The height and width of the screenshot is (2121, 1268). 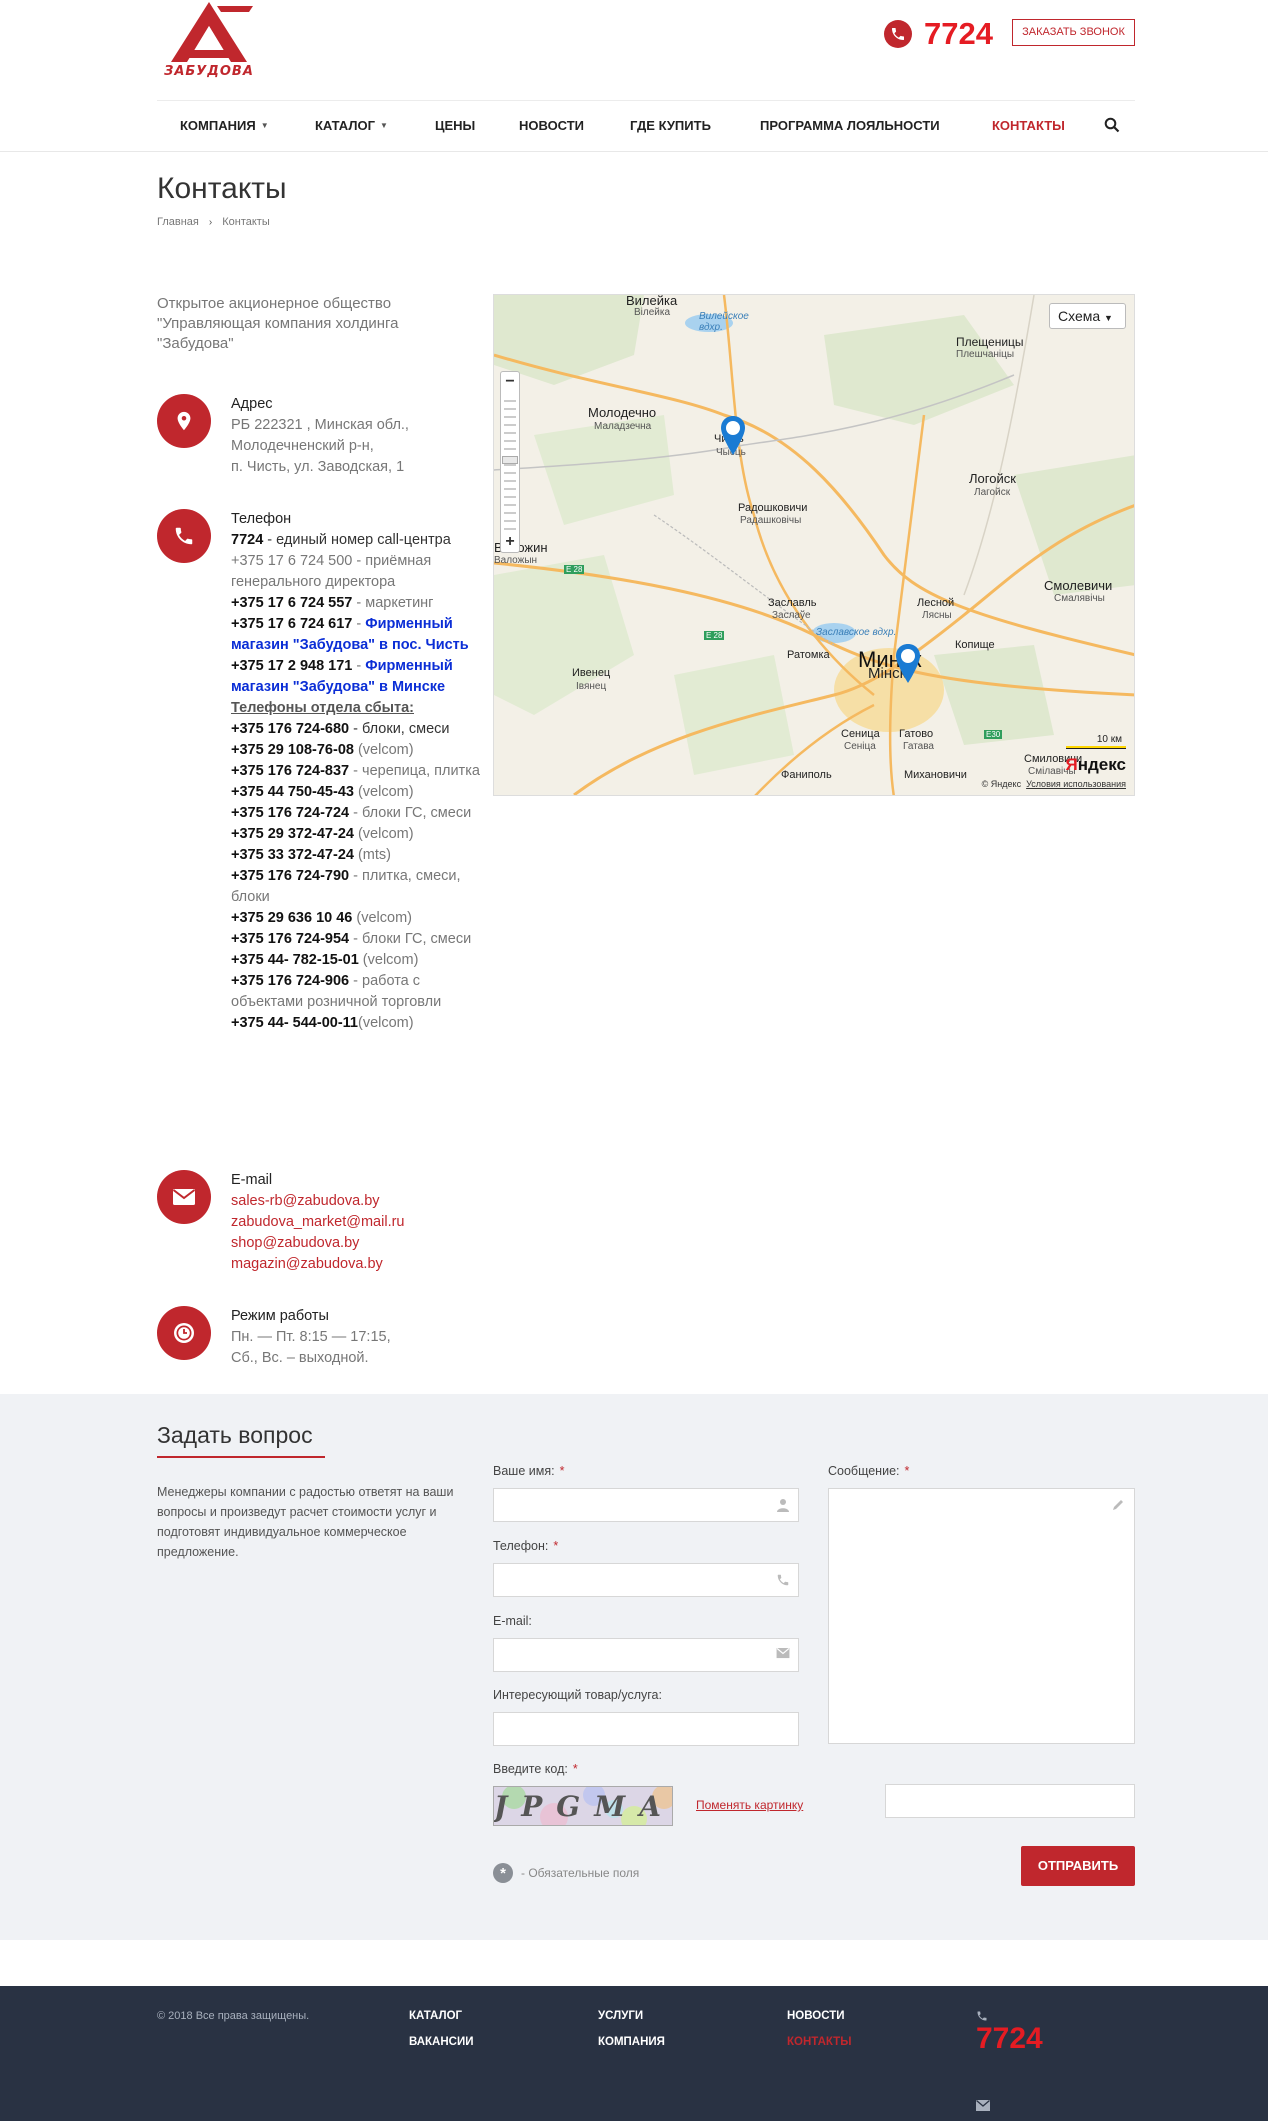 I want to click on breadcrumb-current: Контакты, so click(x=246, y=222).